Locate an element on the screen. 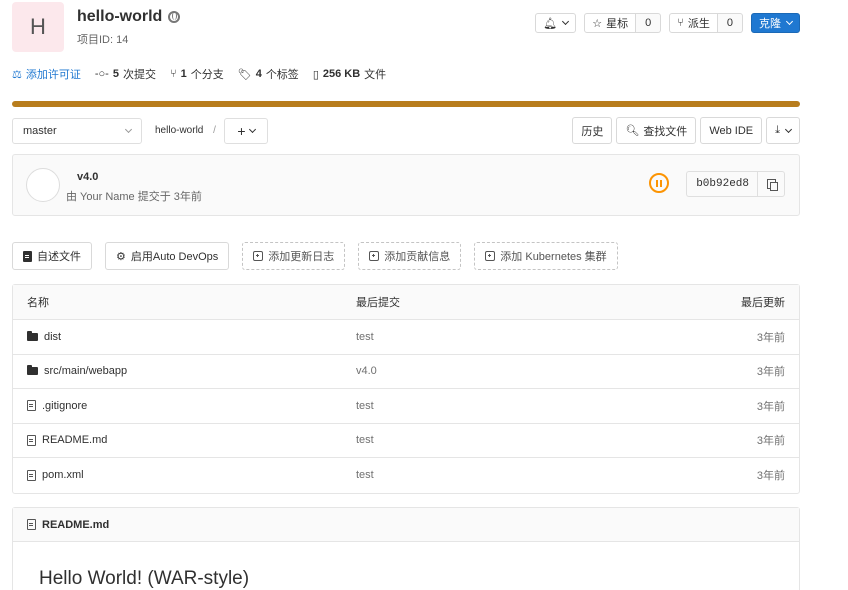 The width and height of the screenshot is (848, 590). add-to-tree-dropdown: + is located at coordinates (246, 131).